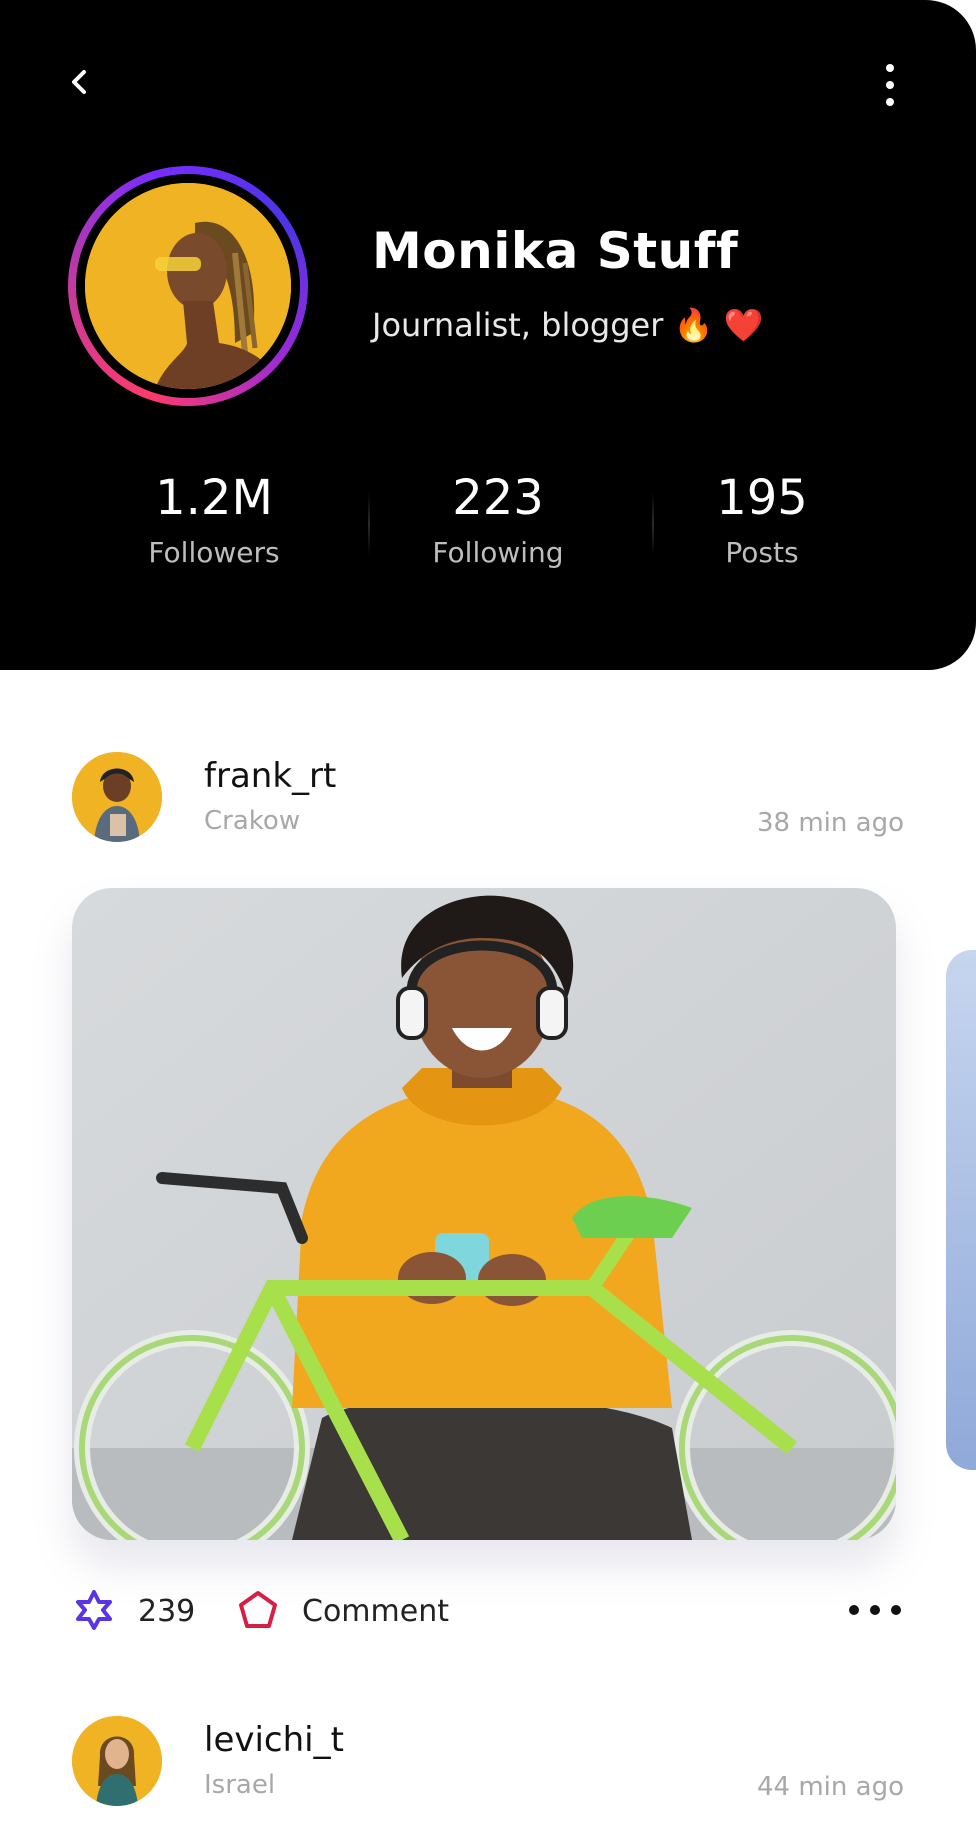 This screenshot has width=976, height=1846. Describe the element at coordinates (488, 1766) in the screenshot. I see `post-header: levichi_t Israel 44 min ago` at that location.